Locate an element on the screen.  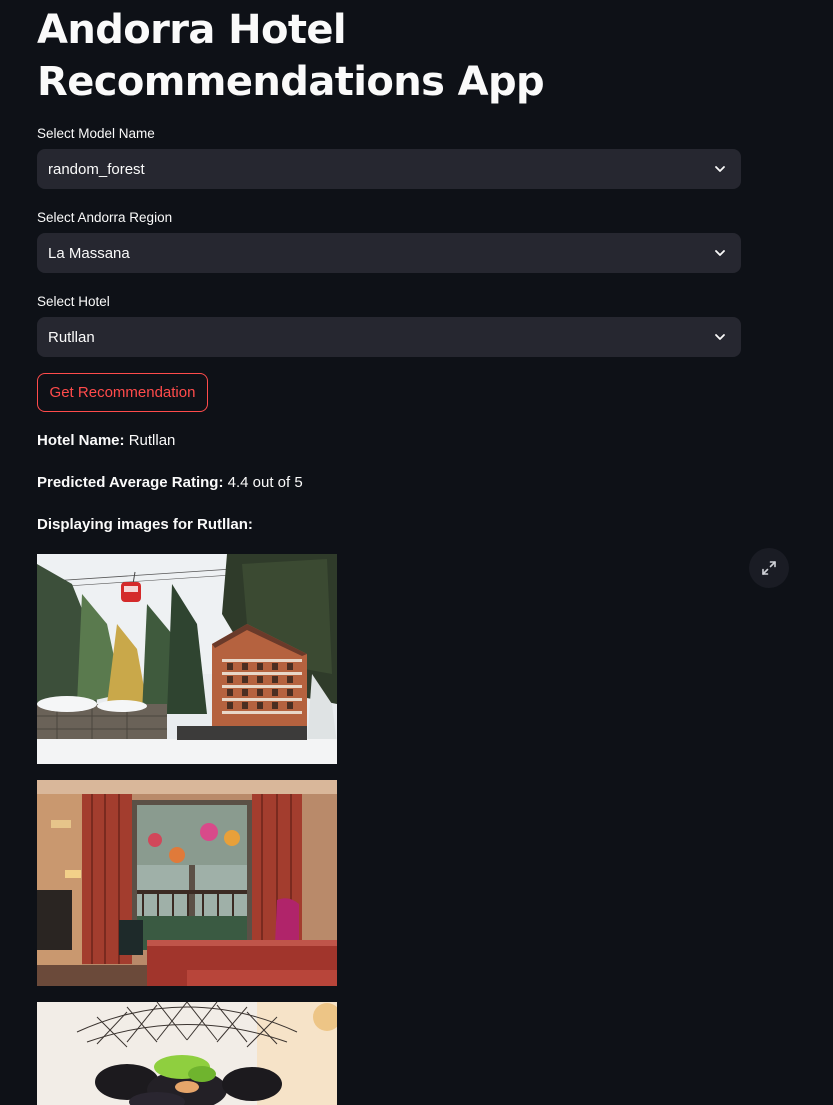
model-select: random_forest is located at coordinates (389, 169).